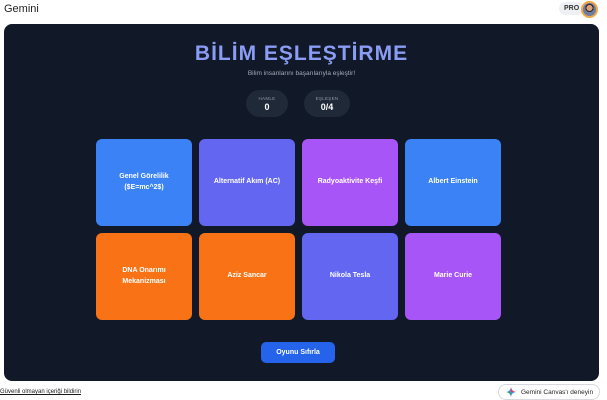 The height and width of the screenshot is (400, 607). What do you see at coordinates (267, 98) in the screenshot?
I see `moves-label: HAMLE` at bounding box center [267, 98].